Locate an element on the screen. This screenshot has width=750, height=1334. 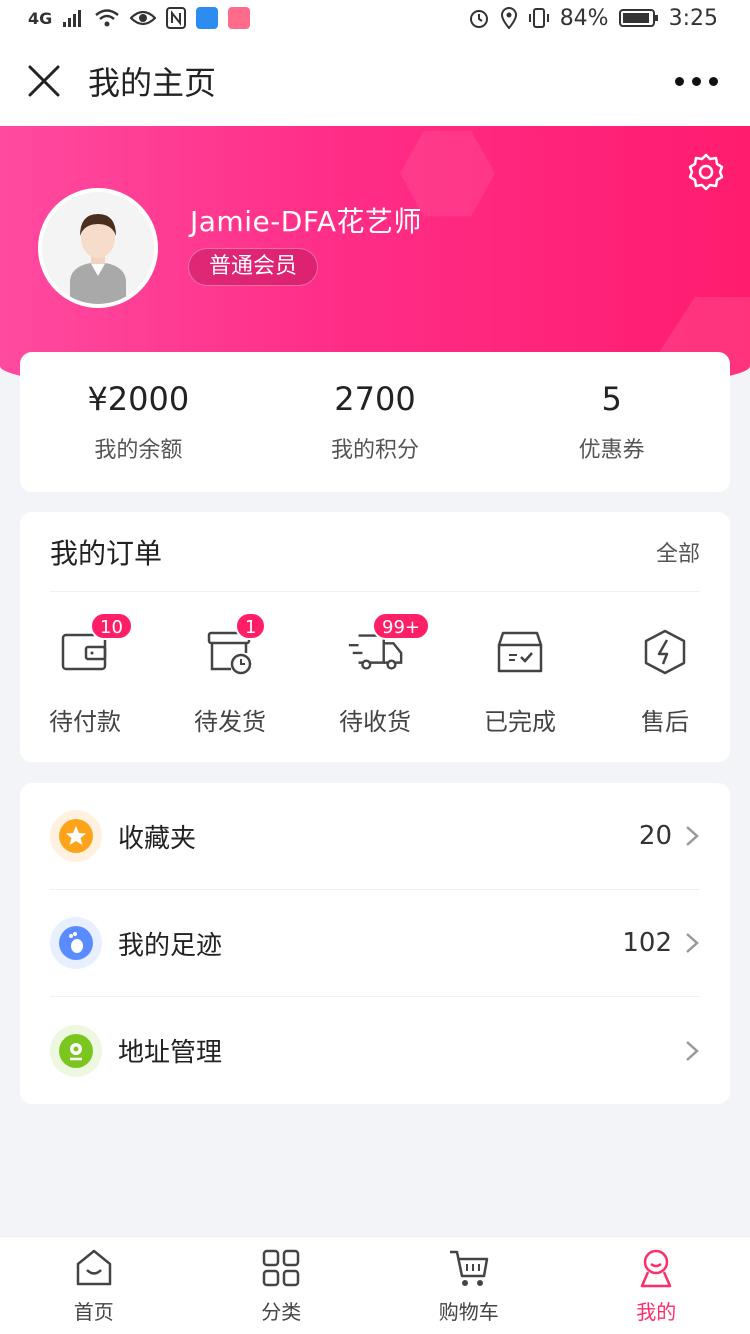
grid-icon is located at coordinates (281, 1268).